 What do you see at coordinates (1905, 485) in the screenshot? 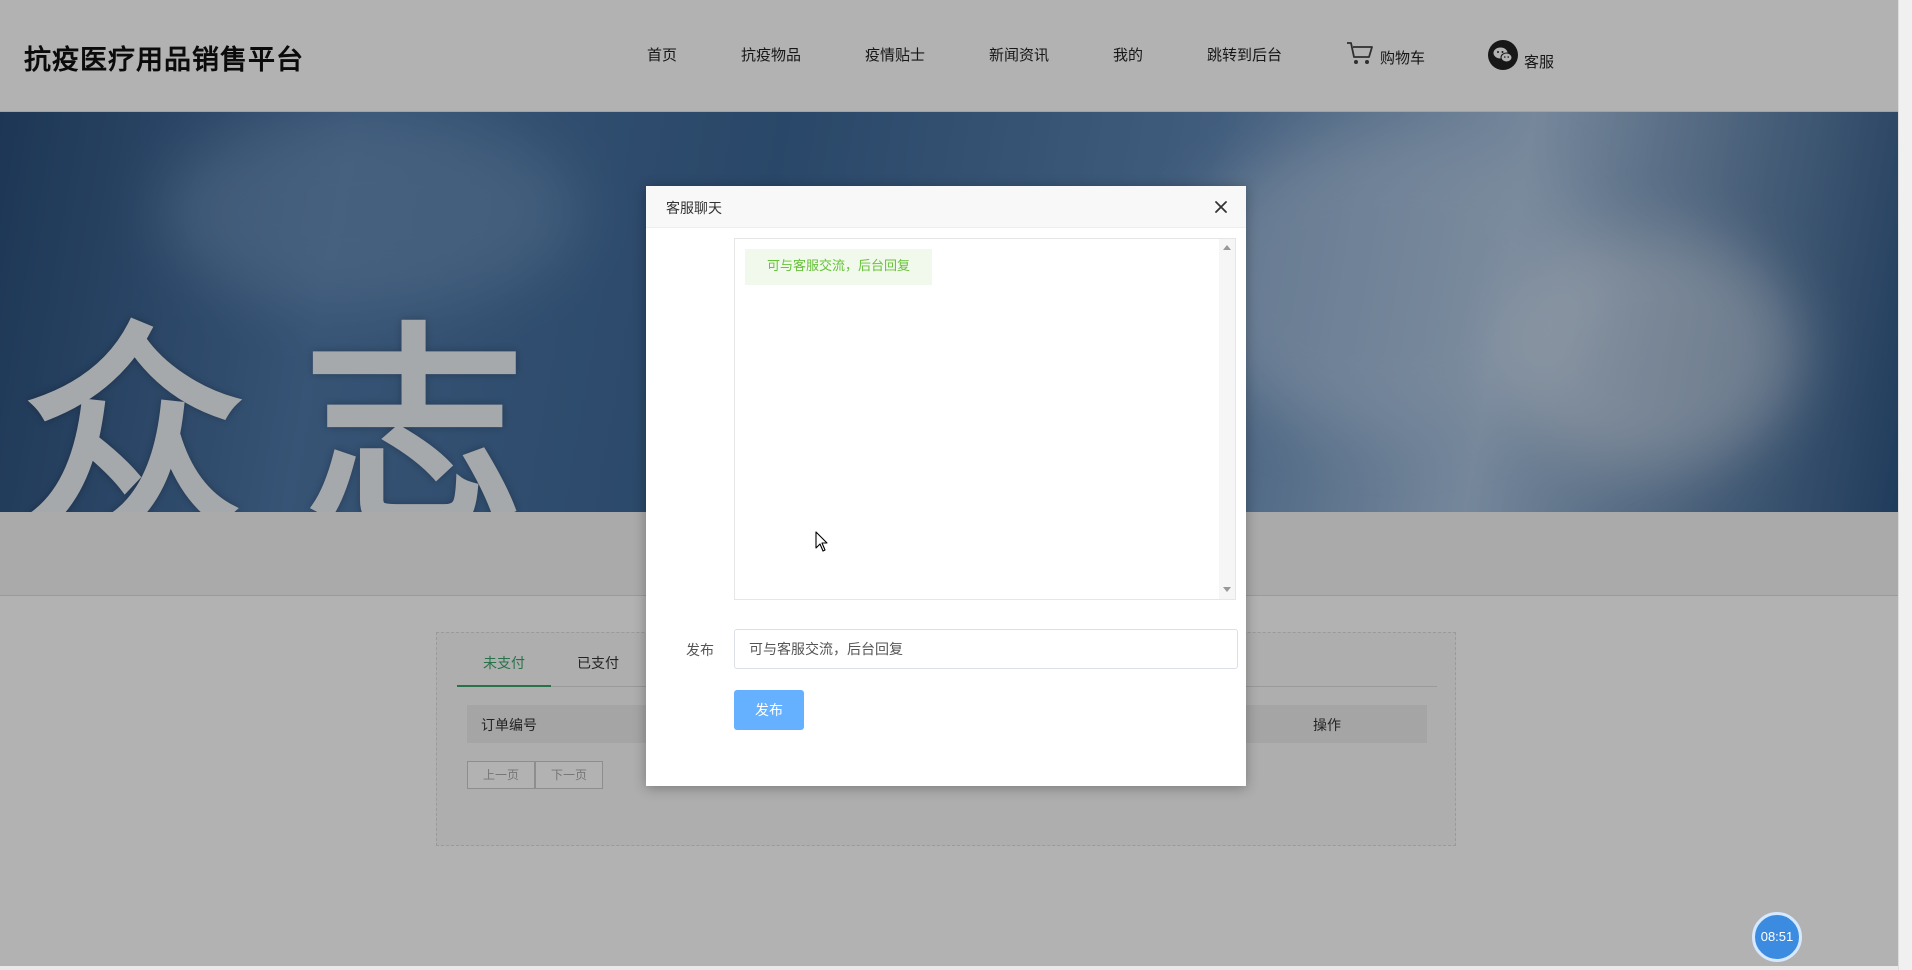
I see `page-scrollbar` at bounding box center [1905, 485].